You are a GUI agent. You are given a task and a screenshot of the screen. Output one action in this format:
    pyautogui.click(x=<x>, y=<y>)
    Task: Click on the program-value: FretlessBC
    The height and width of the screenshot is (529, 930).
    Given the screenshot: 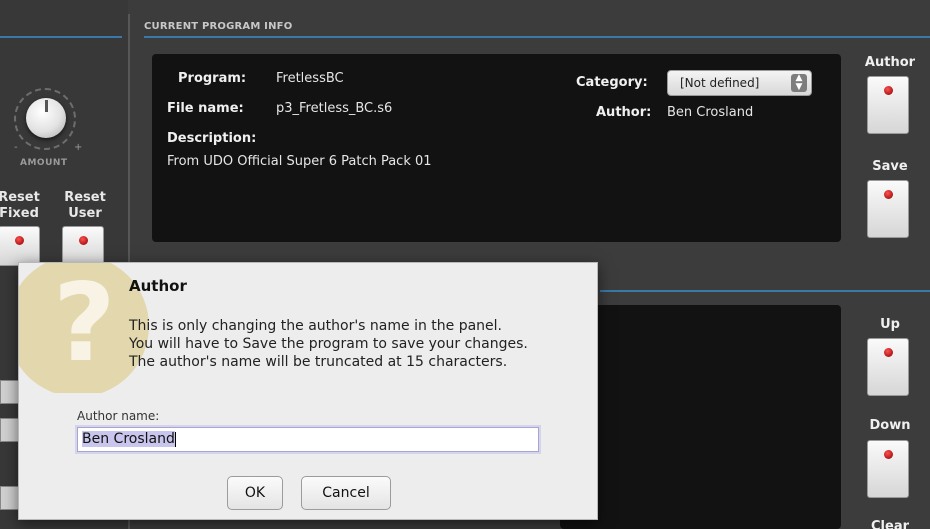 What is the action you would take?
    pyautogui.click(x=310, y=78)
    